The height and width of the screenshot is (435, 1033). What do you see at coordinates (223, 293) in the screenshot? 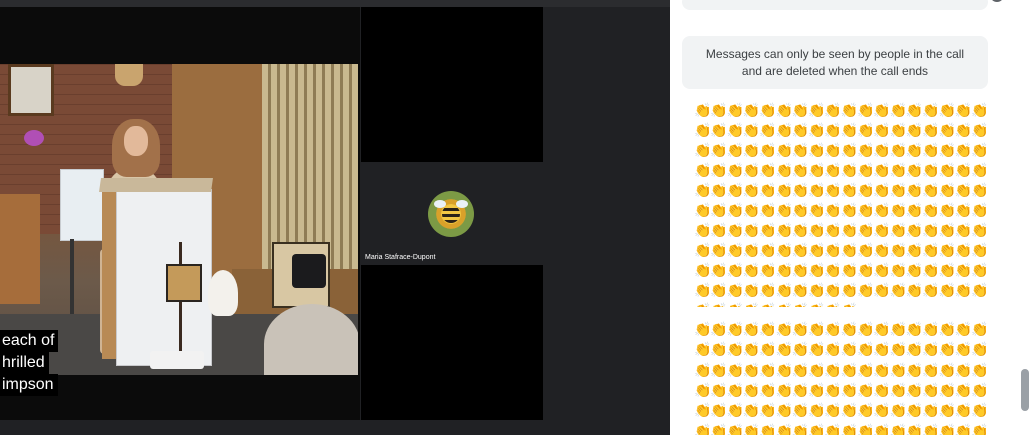
I see `statue` at bounding box center [223, 293].